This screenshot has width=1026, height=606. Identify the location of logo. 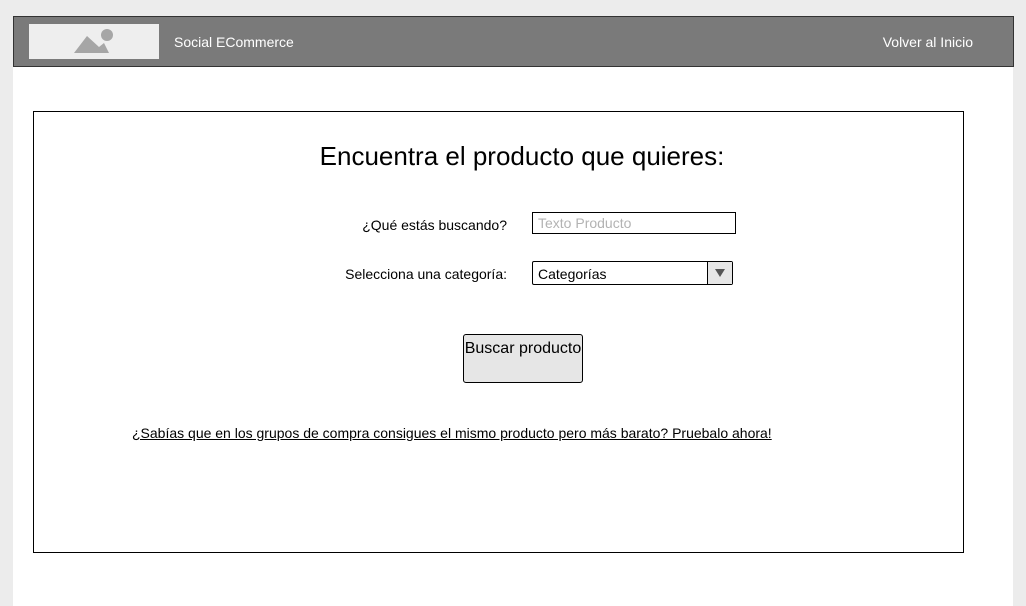
(94, 41).